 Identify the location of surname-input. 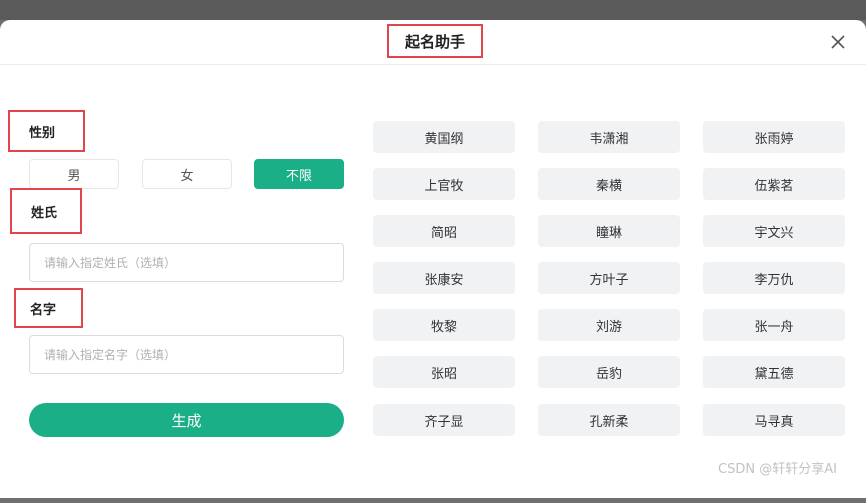
(186, 262).